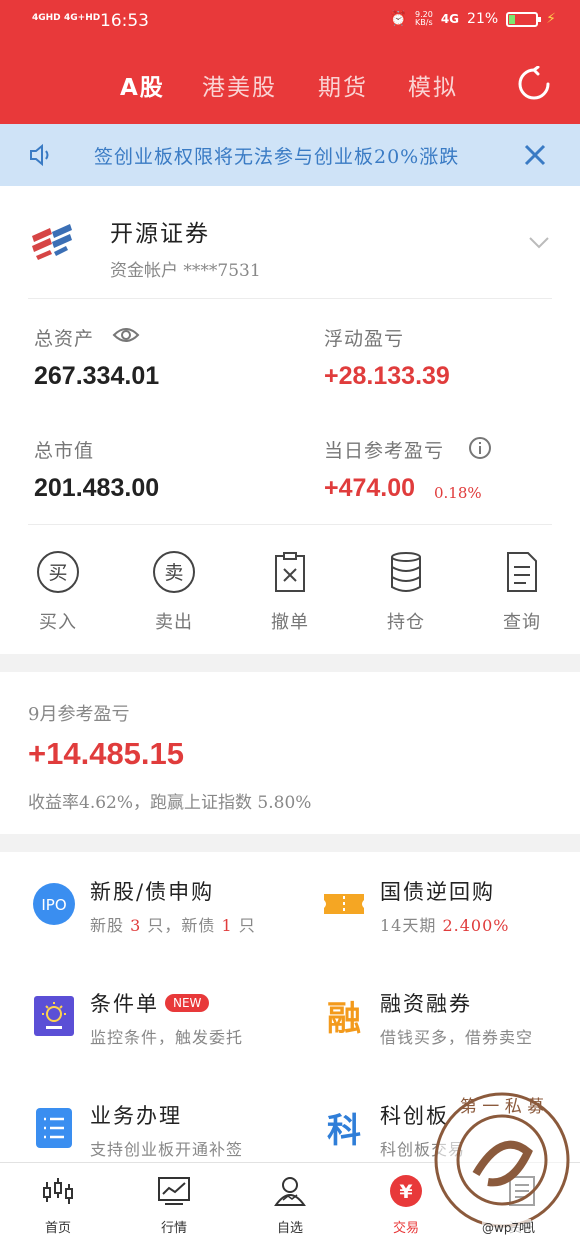 The image size is (580, 1244). I want to click on battery-icon, so click(524, 19).